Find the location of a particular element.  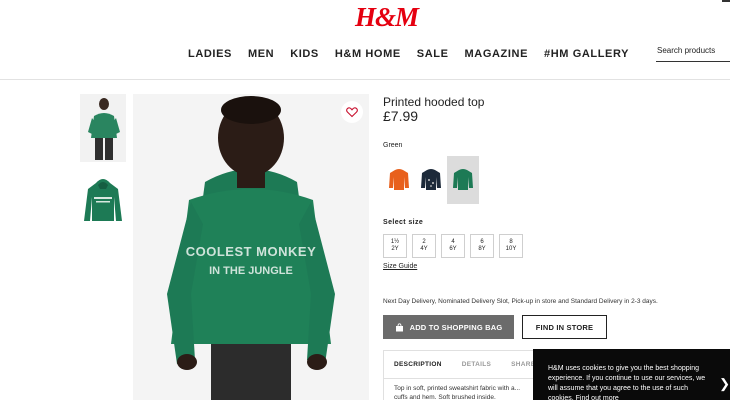

close-icon: ❯ is located at coordinates (724, 383).